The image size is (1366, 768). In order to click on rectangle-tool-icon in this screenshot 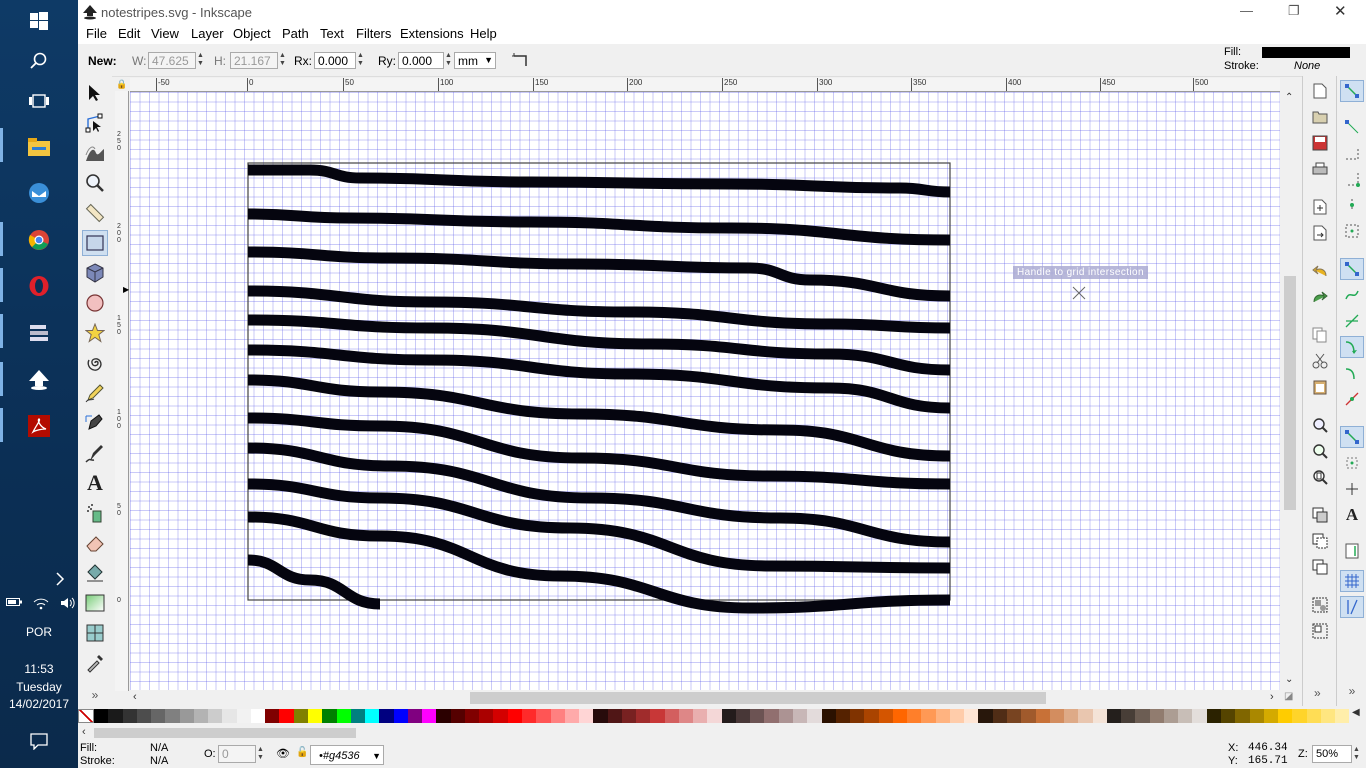, I will do `click(95, 243)`.